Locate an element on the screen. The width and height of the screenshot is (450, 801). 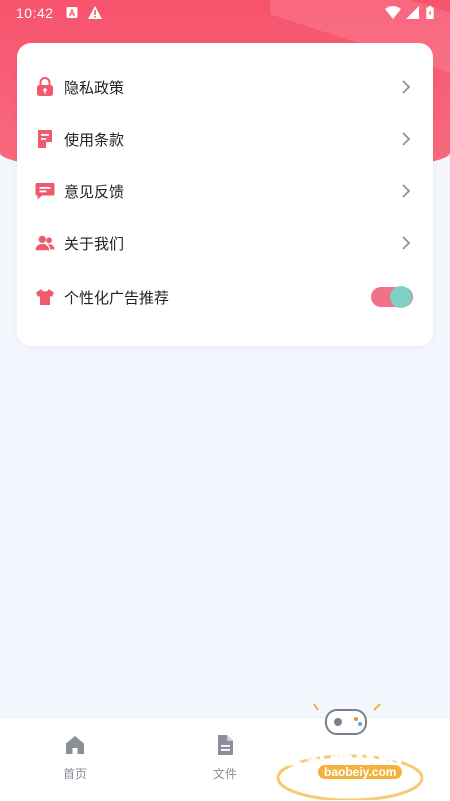
battery-icon is located at coordinates (430, 12).